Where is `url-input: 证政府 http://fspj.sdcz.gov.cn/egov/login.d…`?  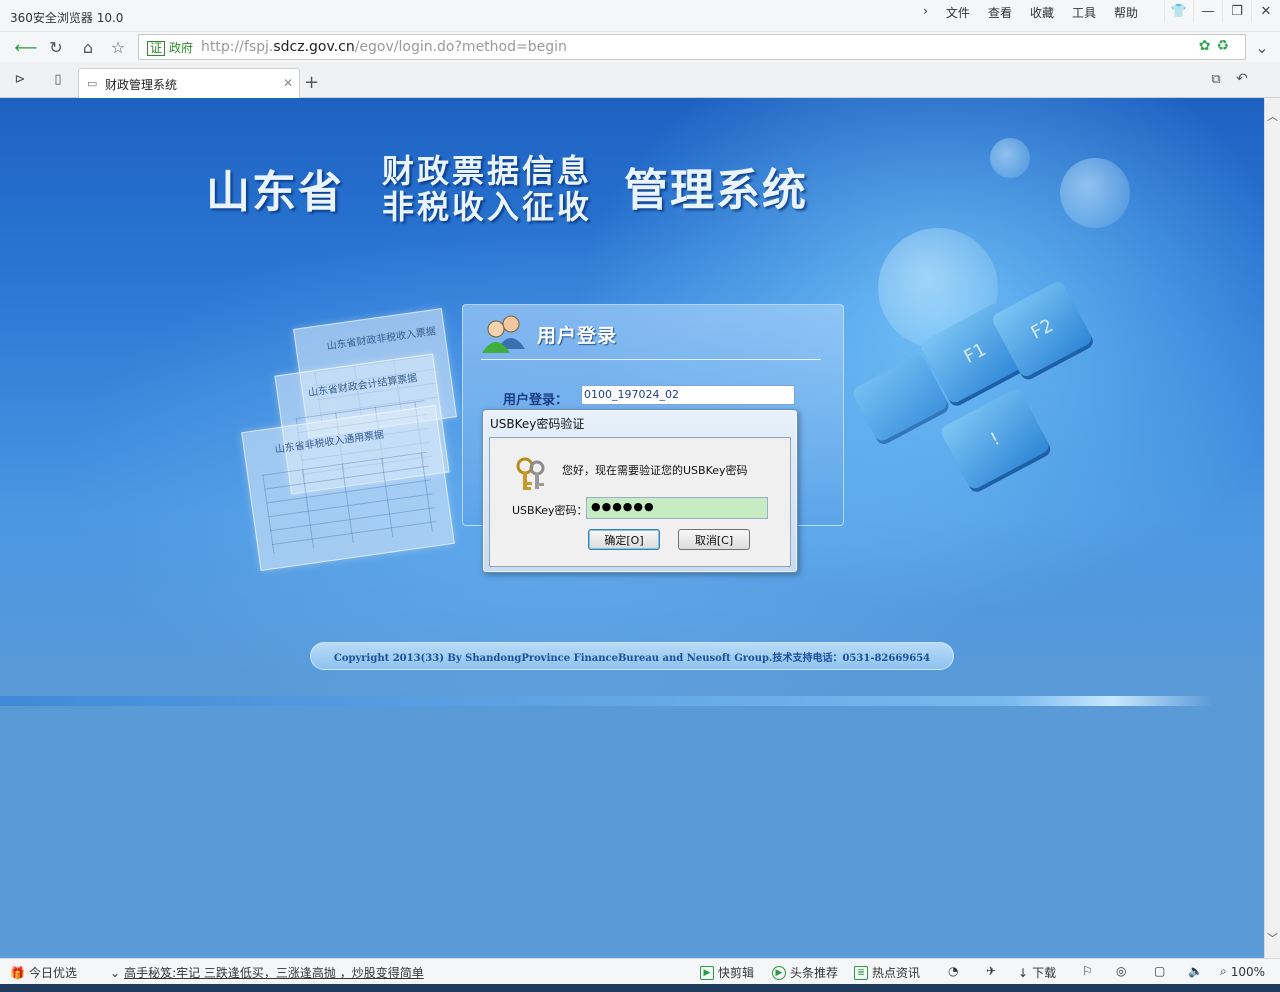 url-input: 证政府 http://fspj.sdcz.gov.cn/egov/login.d… is located at coordinates (692, 47).